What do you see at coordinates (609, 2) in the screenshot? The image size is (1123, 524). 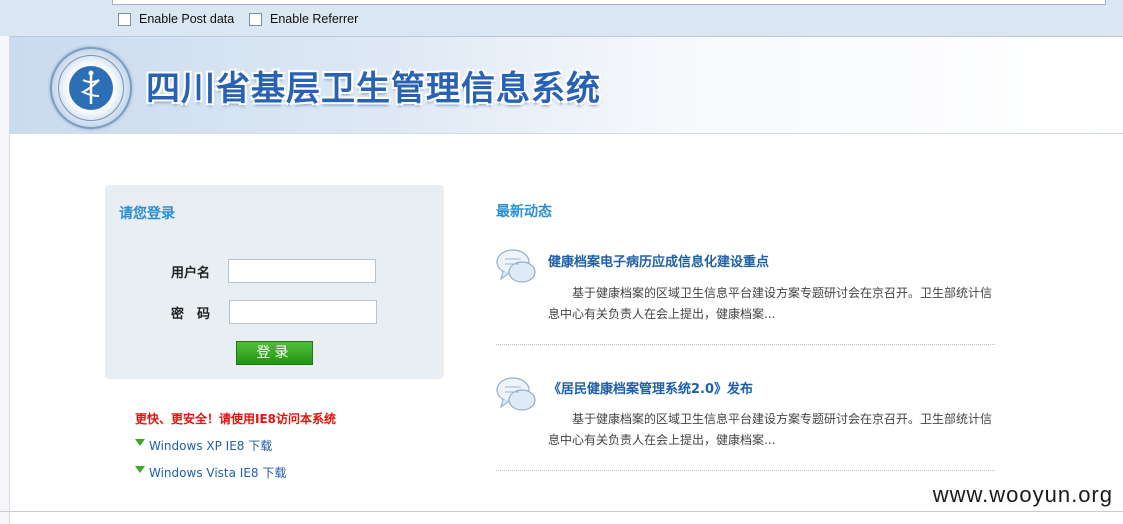 I see `url-input` at bounding box center [609, 2].